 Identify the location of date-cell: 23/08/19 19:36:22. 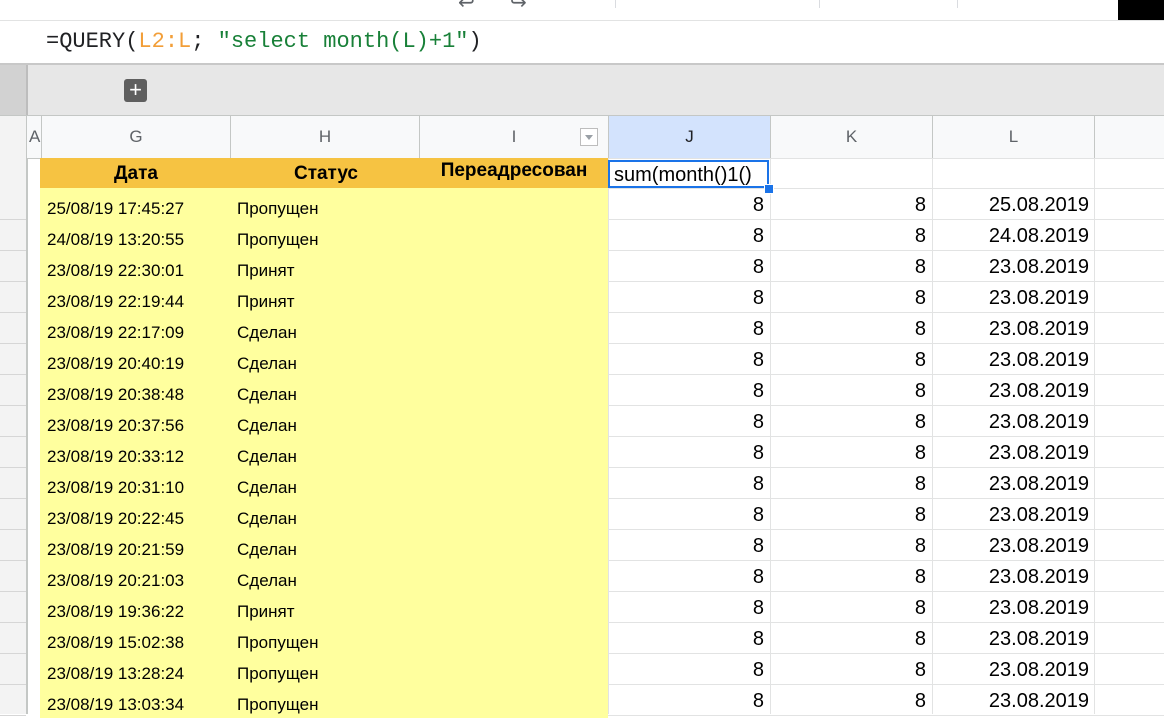
(115, 612).